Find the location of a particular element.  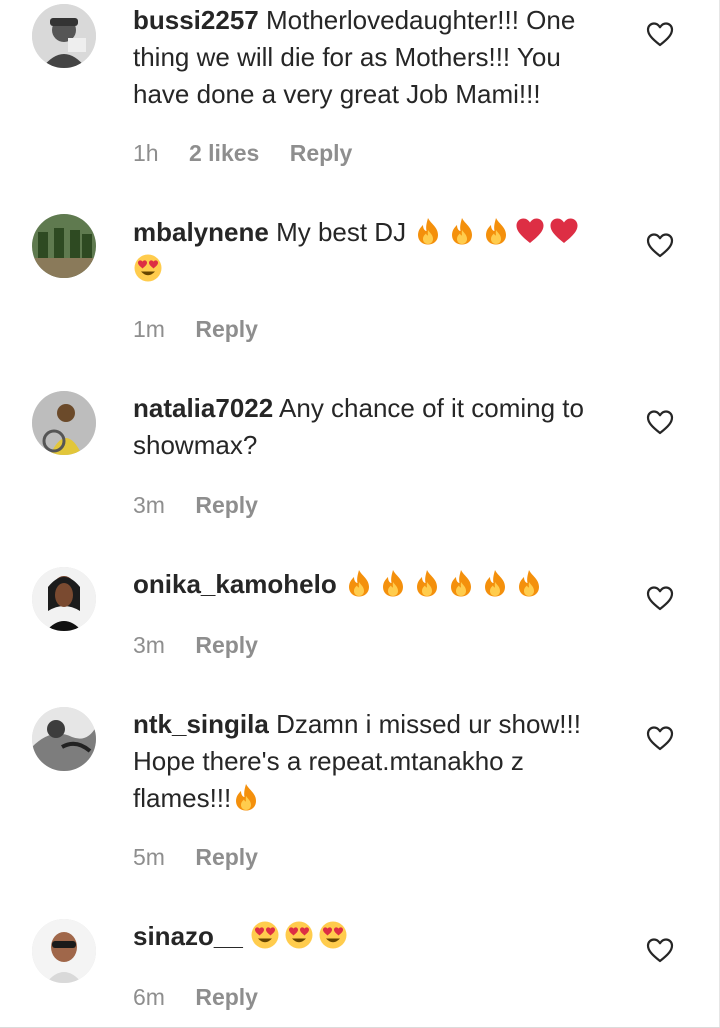

comment-text: onika_kamohelo is located at coordinates (370, 584).